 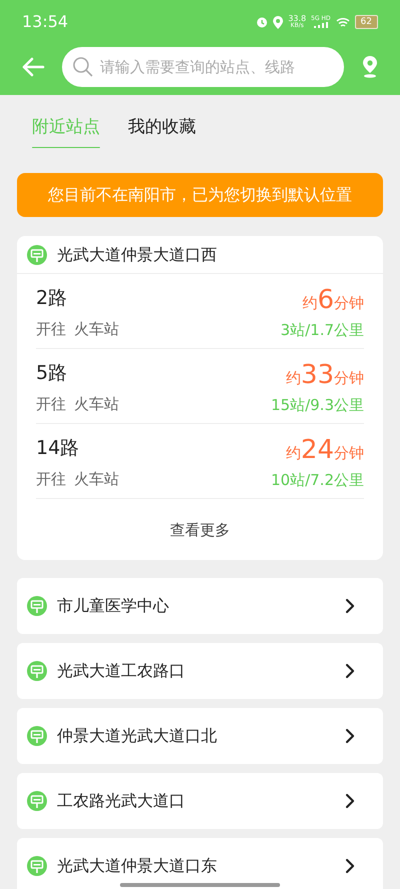 I want to click on notice-banner: 您目前不在南阳市，已为您切换到默认位置, so click(x=200, y=195).